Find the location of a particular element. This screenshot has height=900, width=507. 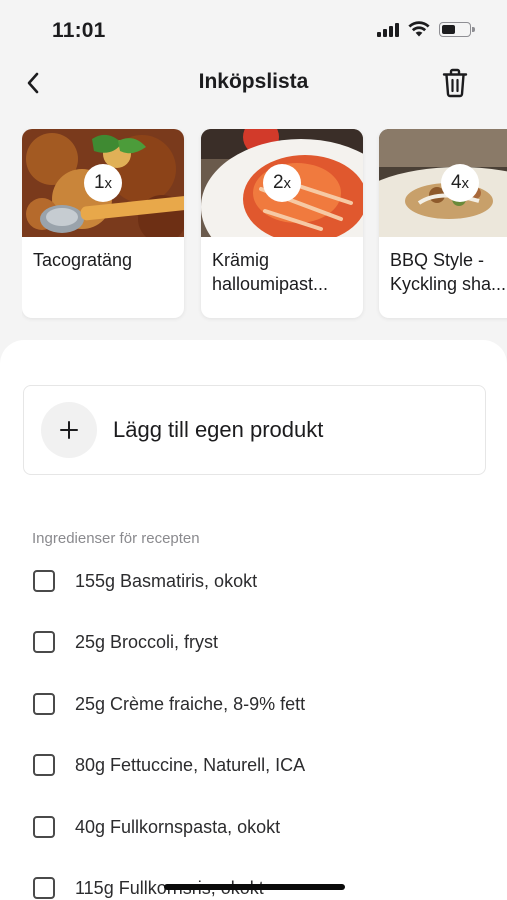

ingredient-item: 25g Crème fraiche, 8-9% fett is located at coordinates (169, 704).